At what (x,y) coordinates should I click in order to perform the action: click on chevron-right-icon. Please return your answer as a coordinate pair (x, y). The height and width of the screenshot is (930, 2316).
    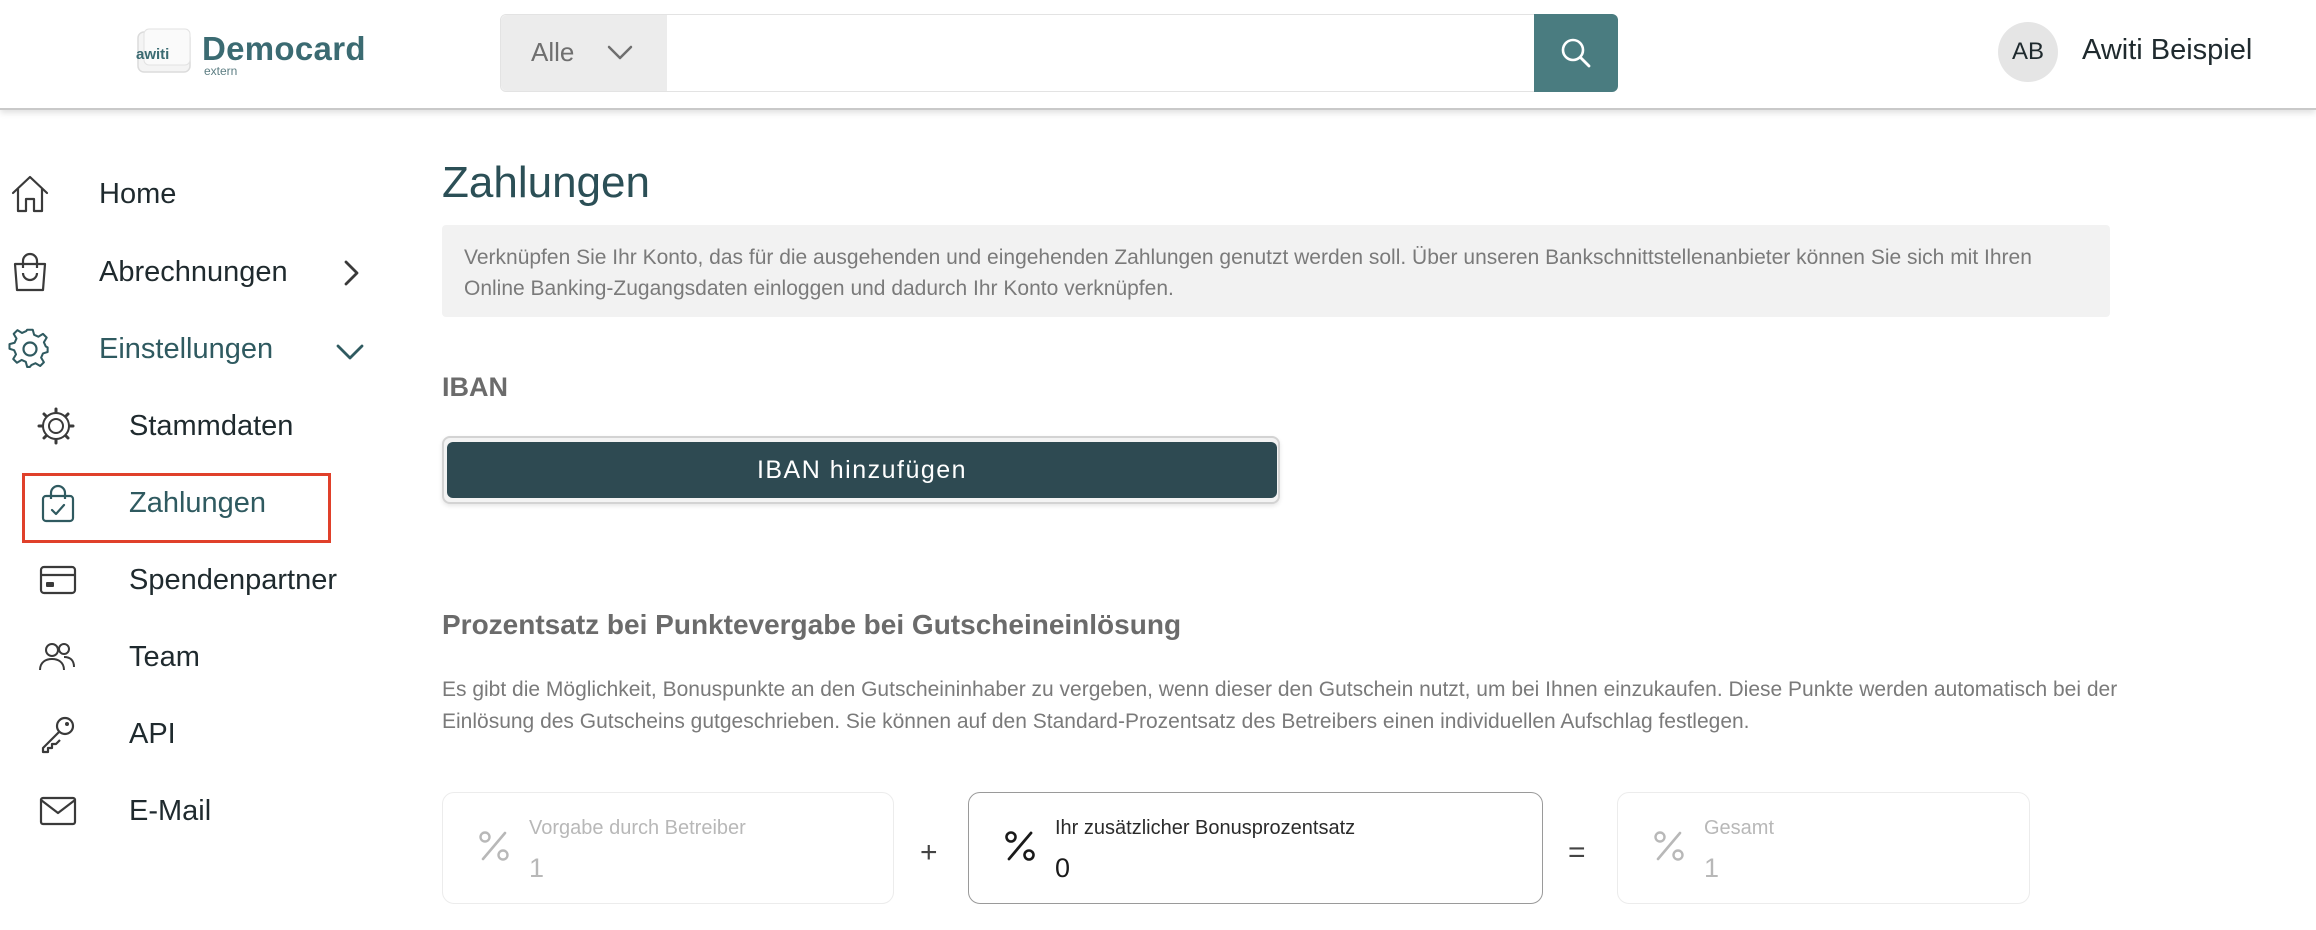
    Looking at the image, I should click on (351, 273).